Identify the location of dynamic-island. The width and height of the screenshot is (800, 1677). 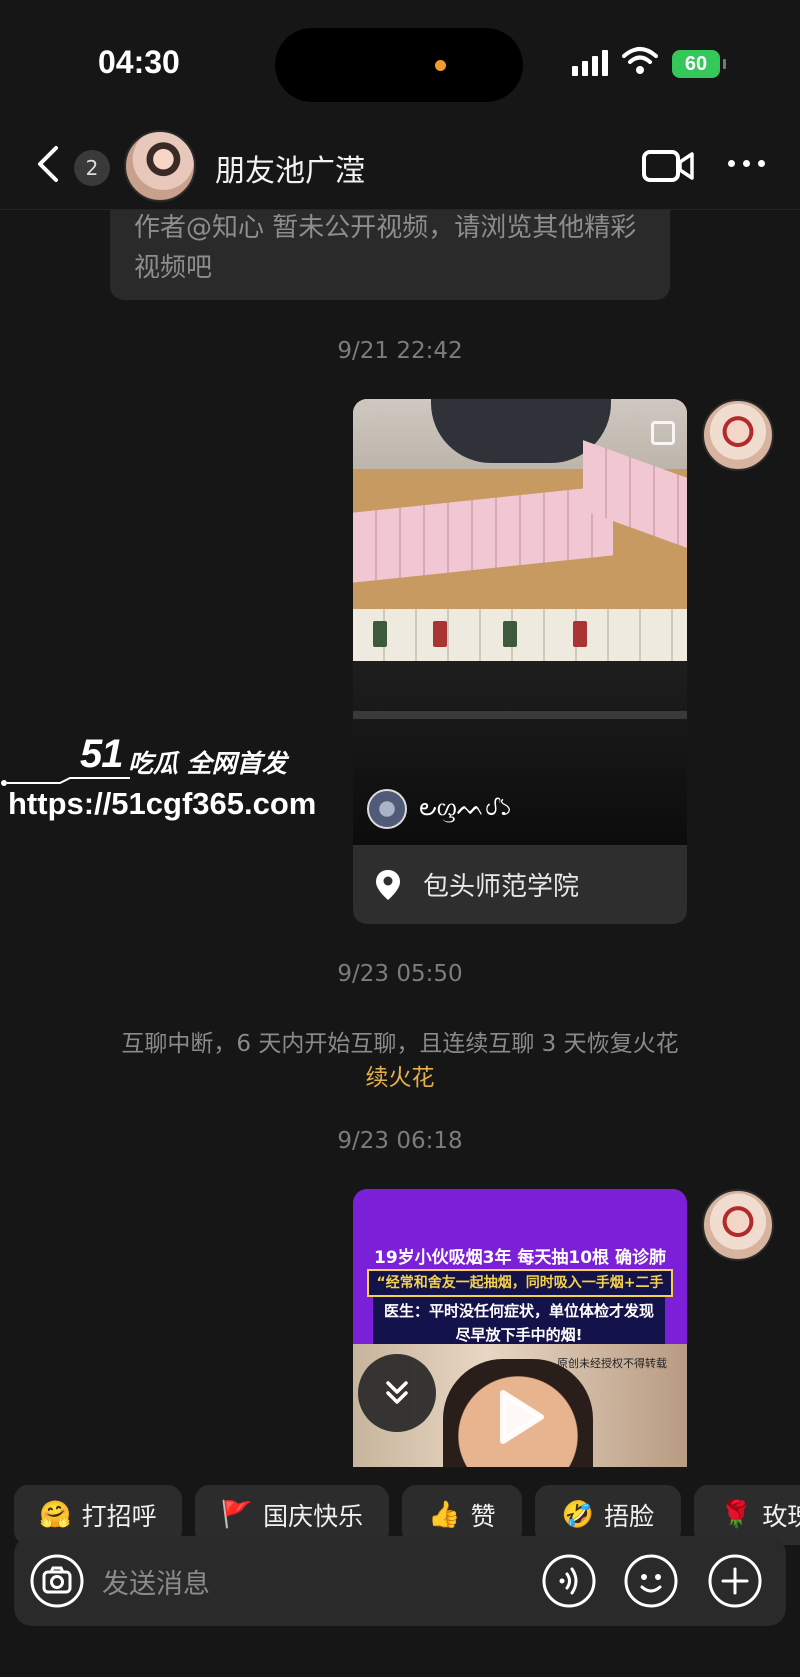
(399, 65).